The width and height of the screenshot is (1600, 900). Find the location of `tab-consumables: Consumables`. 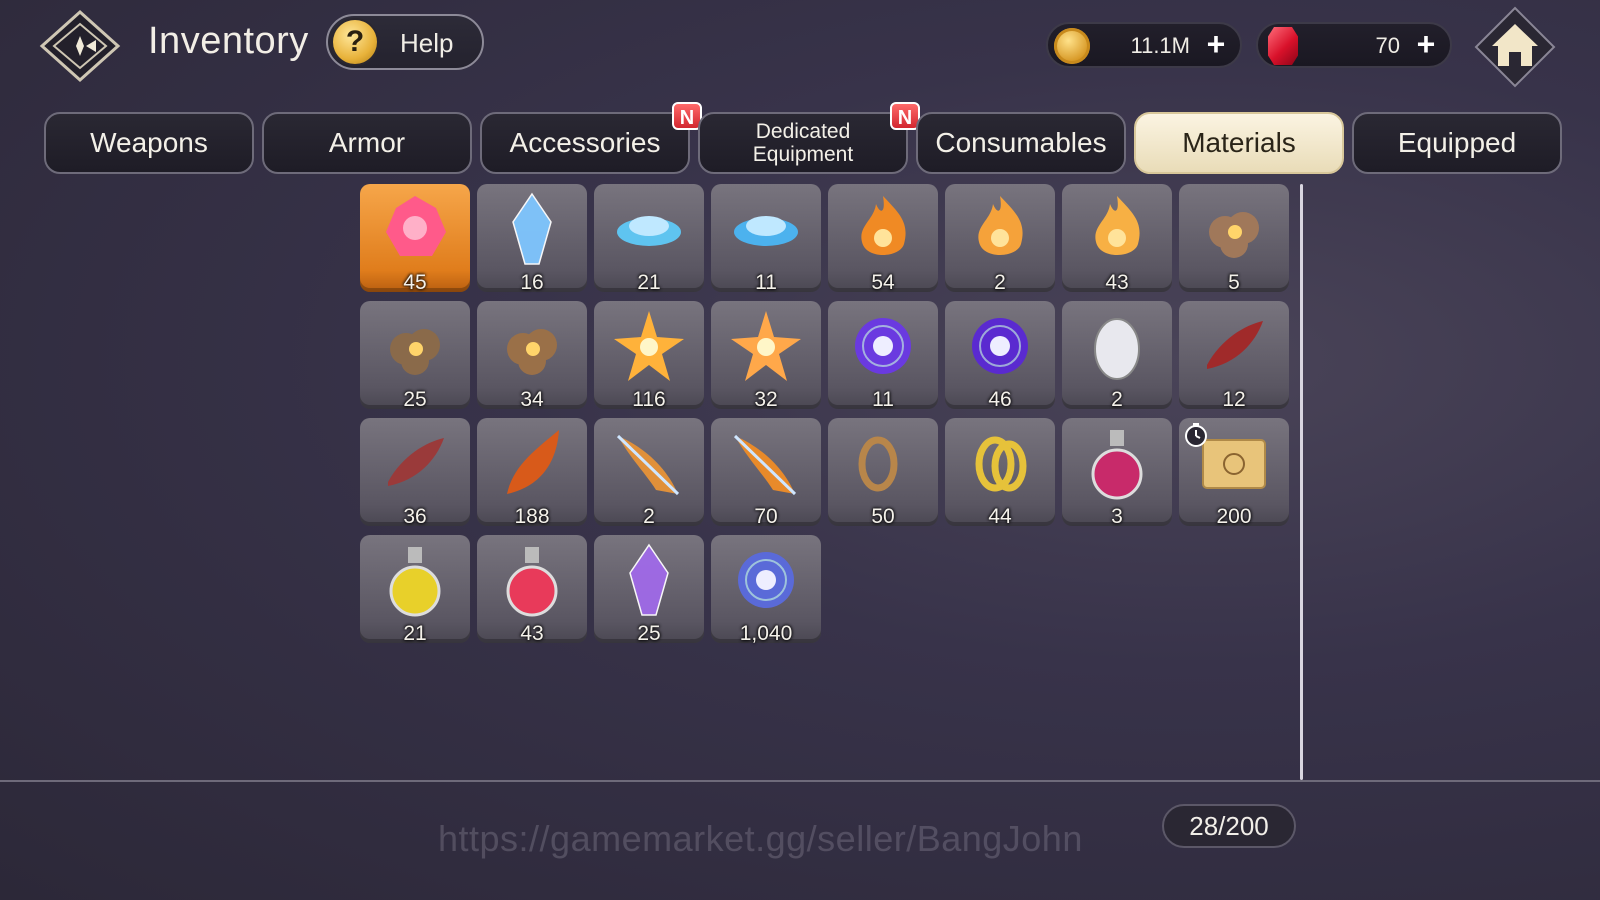

tab-consumables: Consumables is located at coordinates (1021, 143).